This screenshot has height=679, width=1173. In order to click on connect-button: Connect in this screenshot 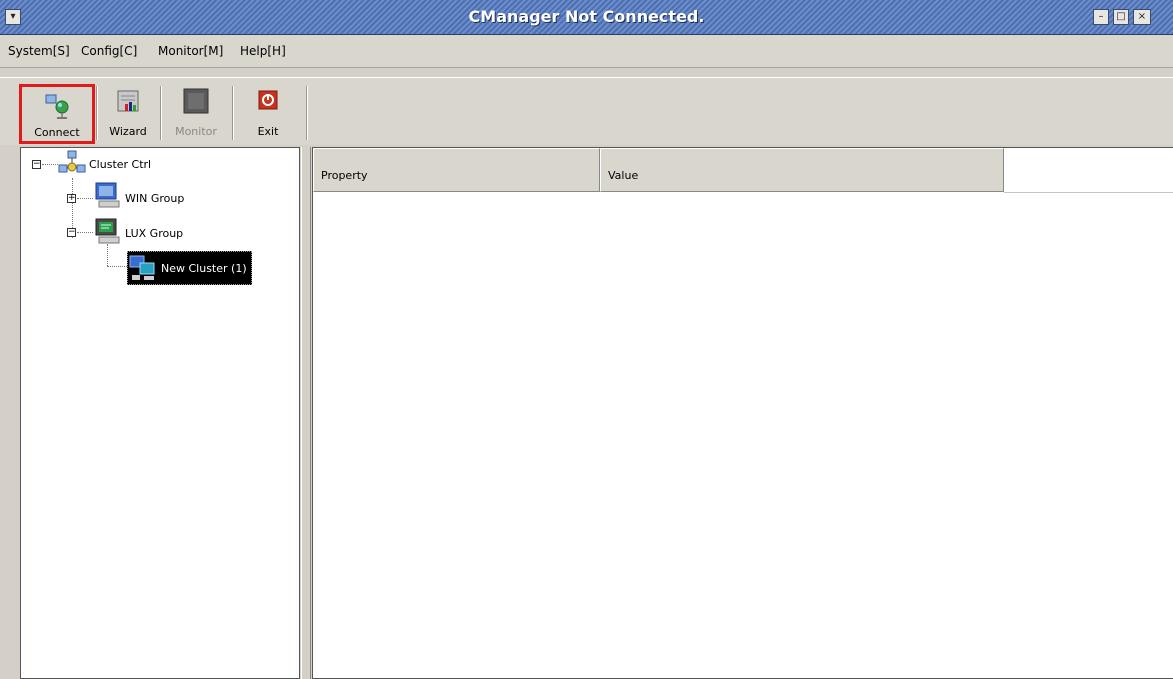, I will do `click(57, 114)`.